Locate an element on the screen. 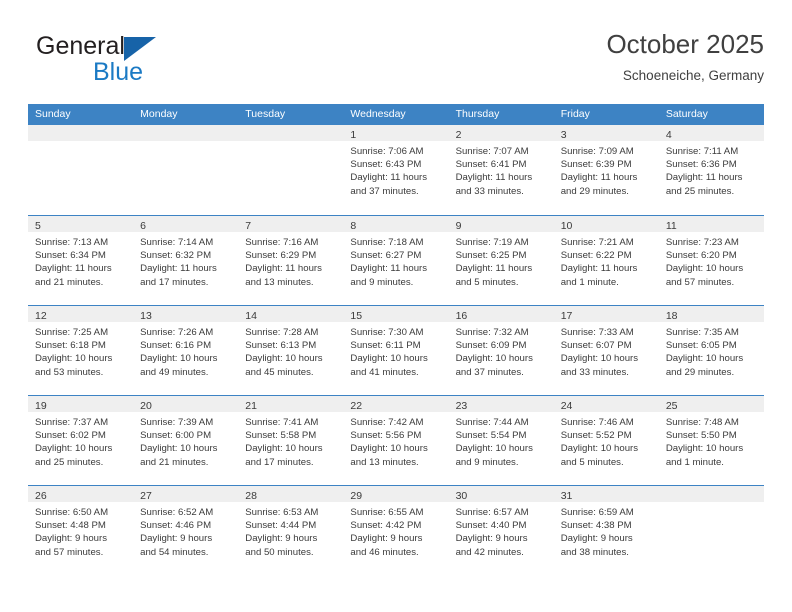 This screenshot has width=792, height=612. sunrise-text: Sunrise: 7:44 AM is located at coordinates (492, 422).